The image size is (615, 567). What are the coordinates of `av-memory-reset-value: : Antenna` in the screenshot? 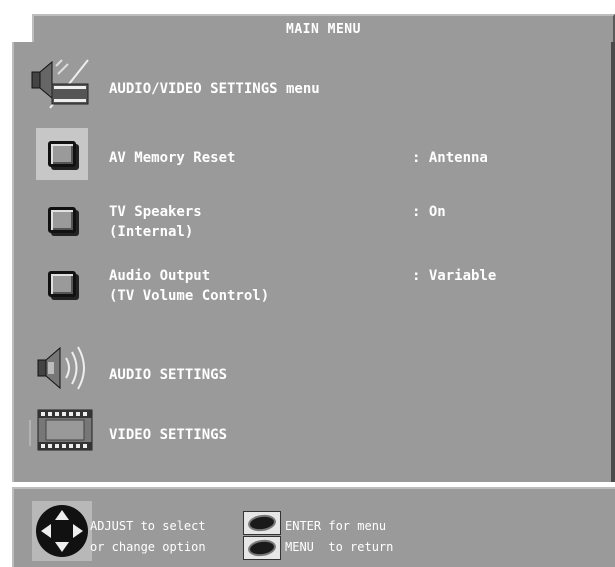 It's located at (450, 158).